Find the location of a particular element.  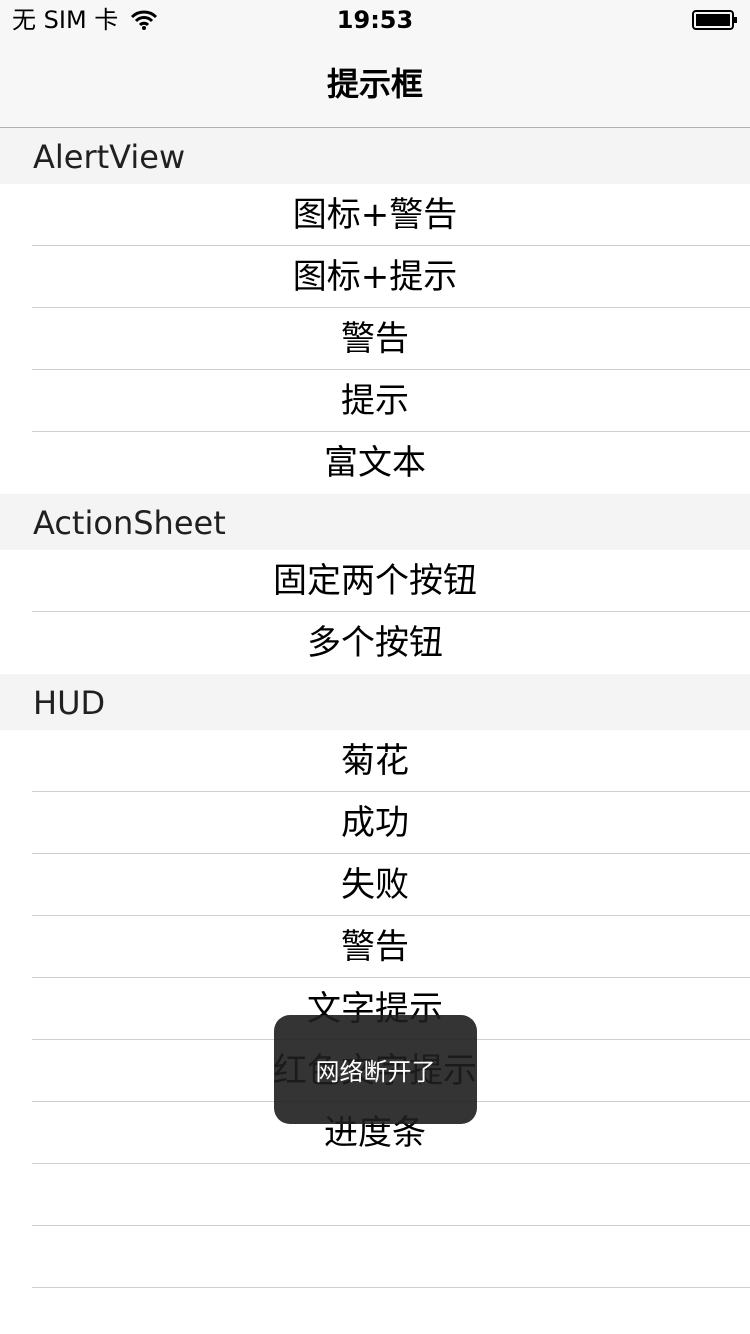

battery-icon is located at coordinates (714, 20).